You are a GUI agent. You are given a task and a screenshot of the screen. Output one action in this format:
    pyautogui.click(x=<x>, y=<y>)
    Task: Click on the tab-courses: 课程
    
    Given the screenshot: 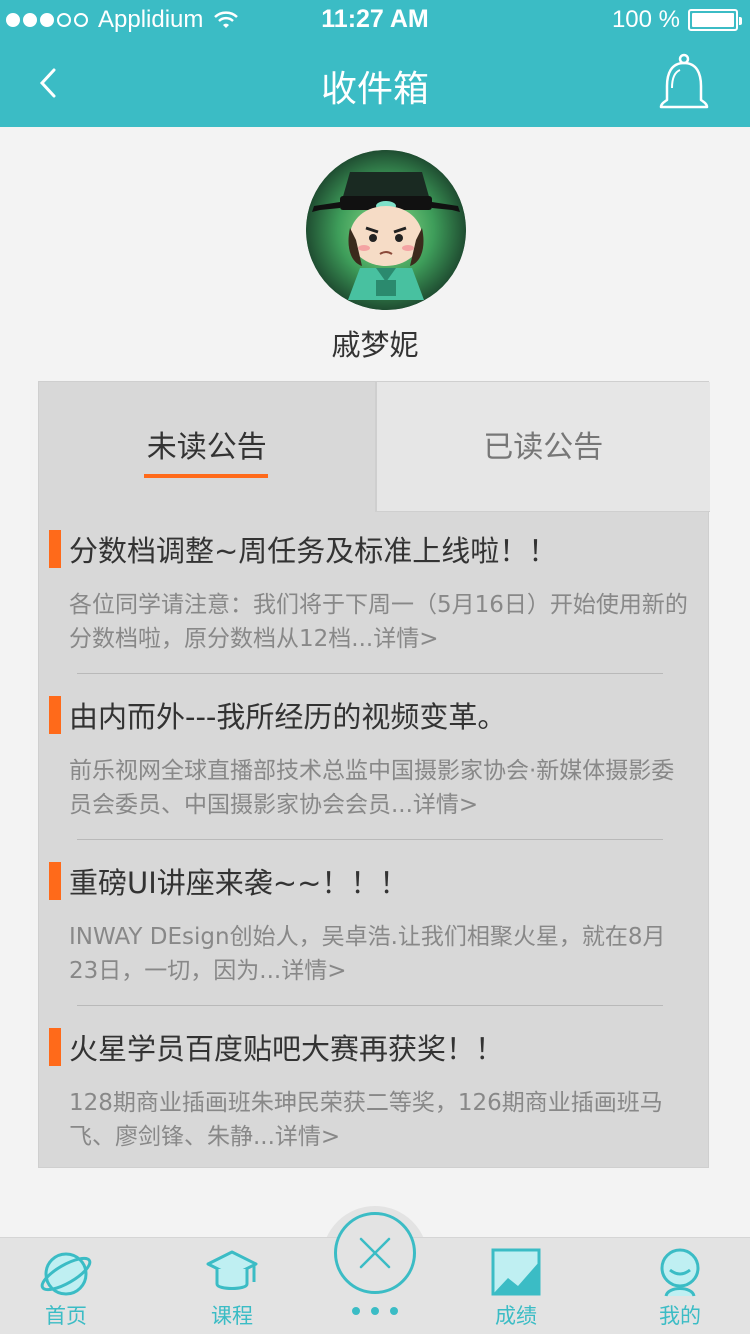 What is the action you would take?
    pyautogui.click(x=232, y=1286)
    